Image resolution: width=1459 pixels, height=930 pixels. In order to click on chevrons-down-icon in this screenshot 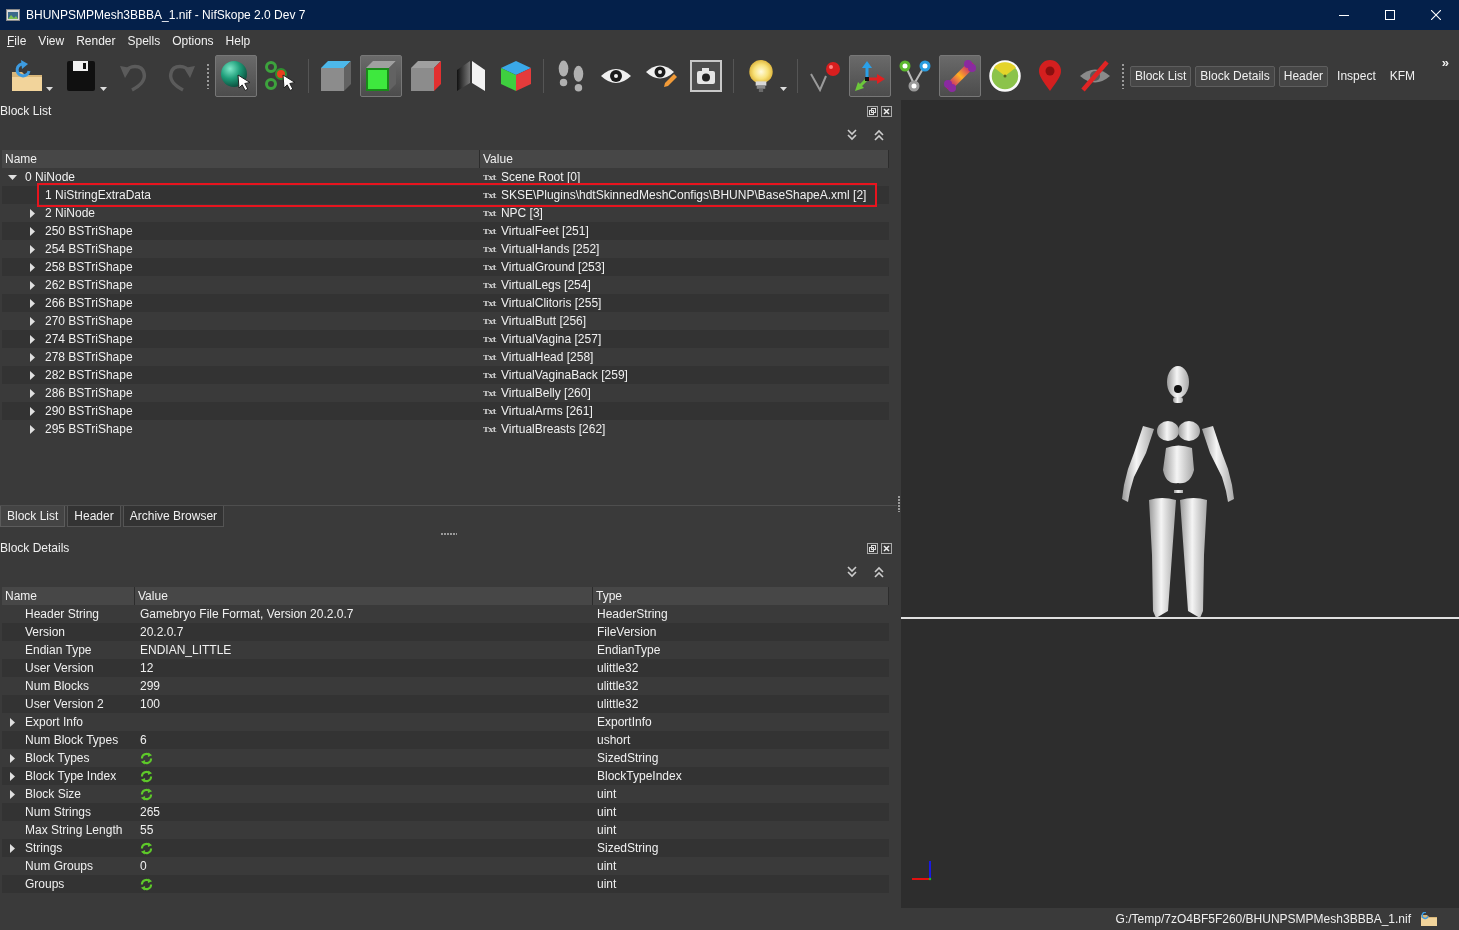, I will do `click(852, 572)`.